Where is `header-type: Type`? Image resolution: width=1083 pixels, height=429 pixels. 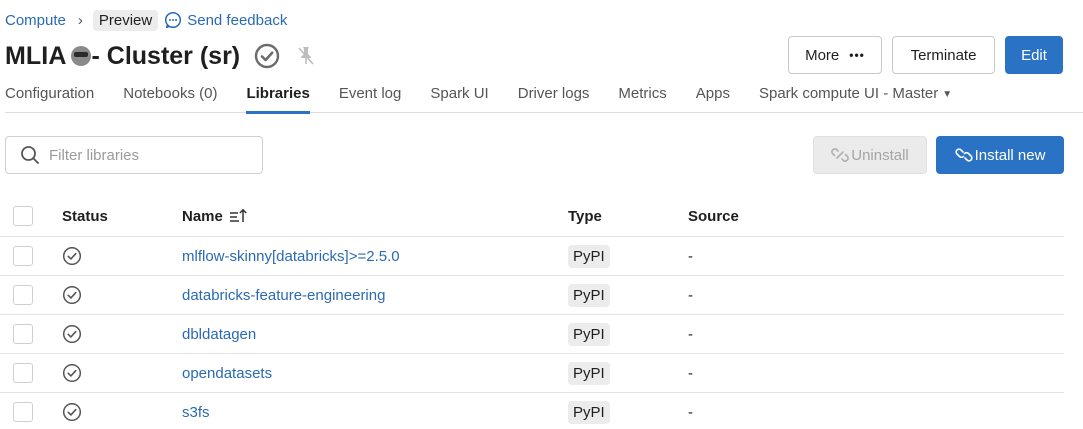 header-type: Type is located at coordinates (585, 216).